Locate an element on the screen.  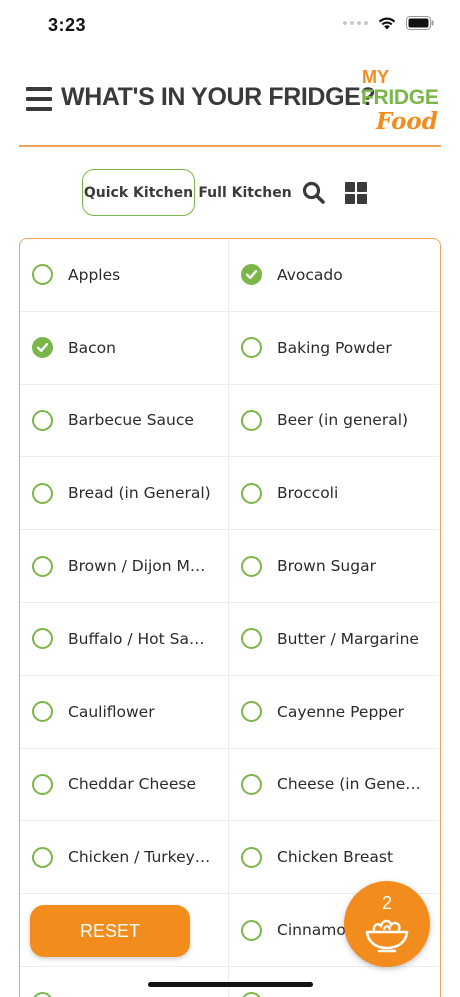
ingredient-label: Barbecue Sauce is located at coordinates (131, 420).